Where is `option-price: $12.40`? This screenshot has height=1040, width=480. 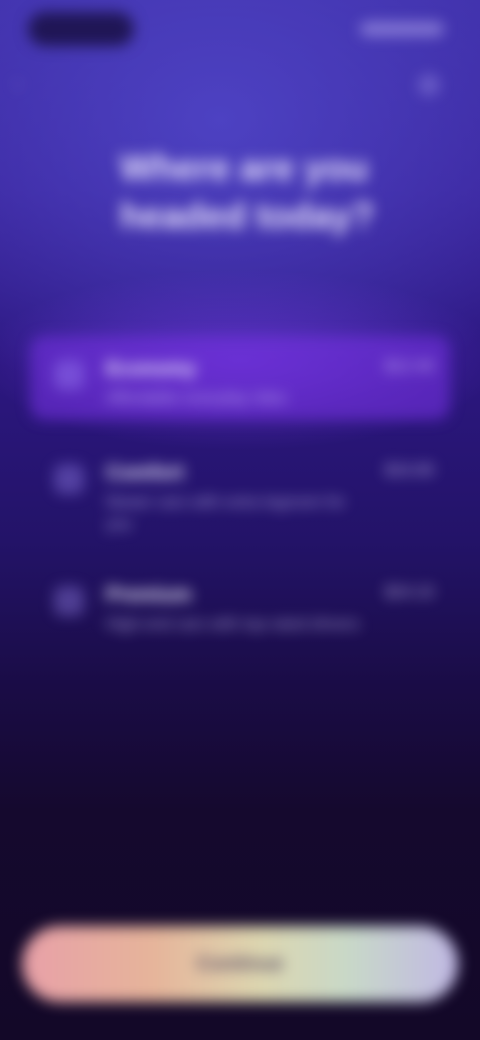 option-price: $12.40 is located at coordinates (409, 366).